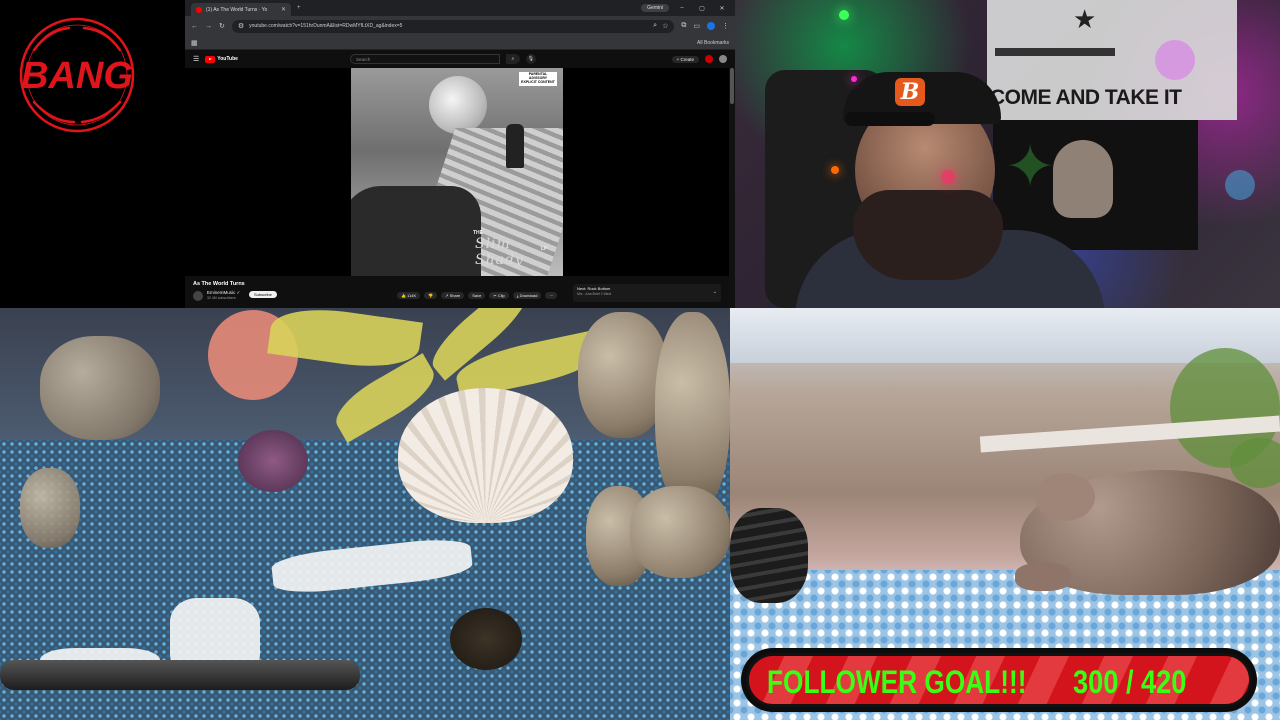 The image size is (1280, 720). What do you see at coordinates (725, 26) in the screenshot?
I see `browser-menu-icon: ⋮` at bounding box center [725, 26].